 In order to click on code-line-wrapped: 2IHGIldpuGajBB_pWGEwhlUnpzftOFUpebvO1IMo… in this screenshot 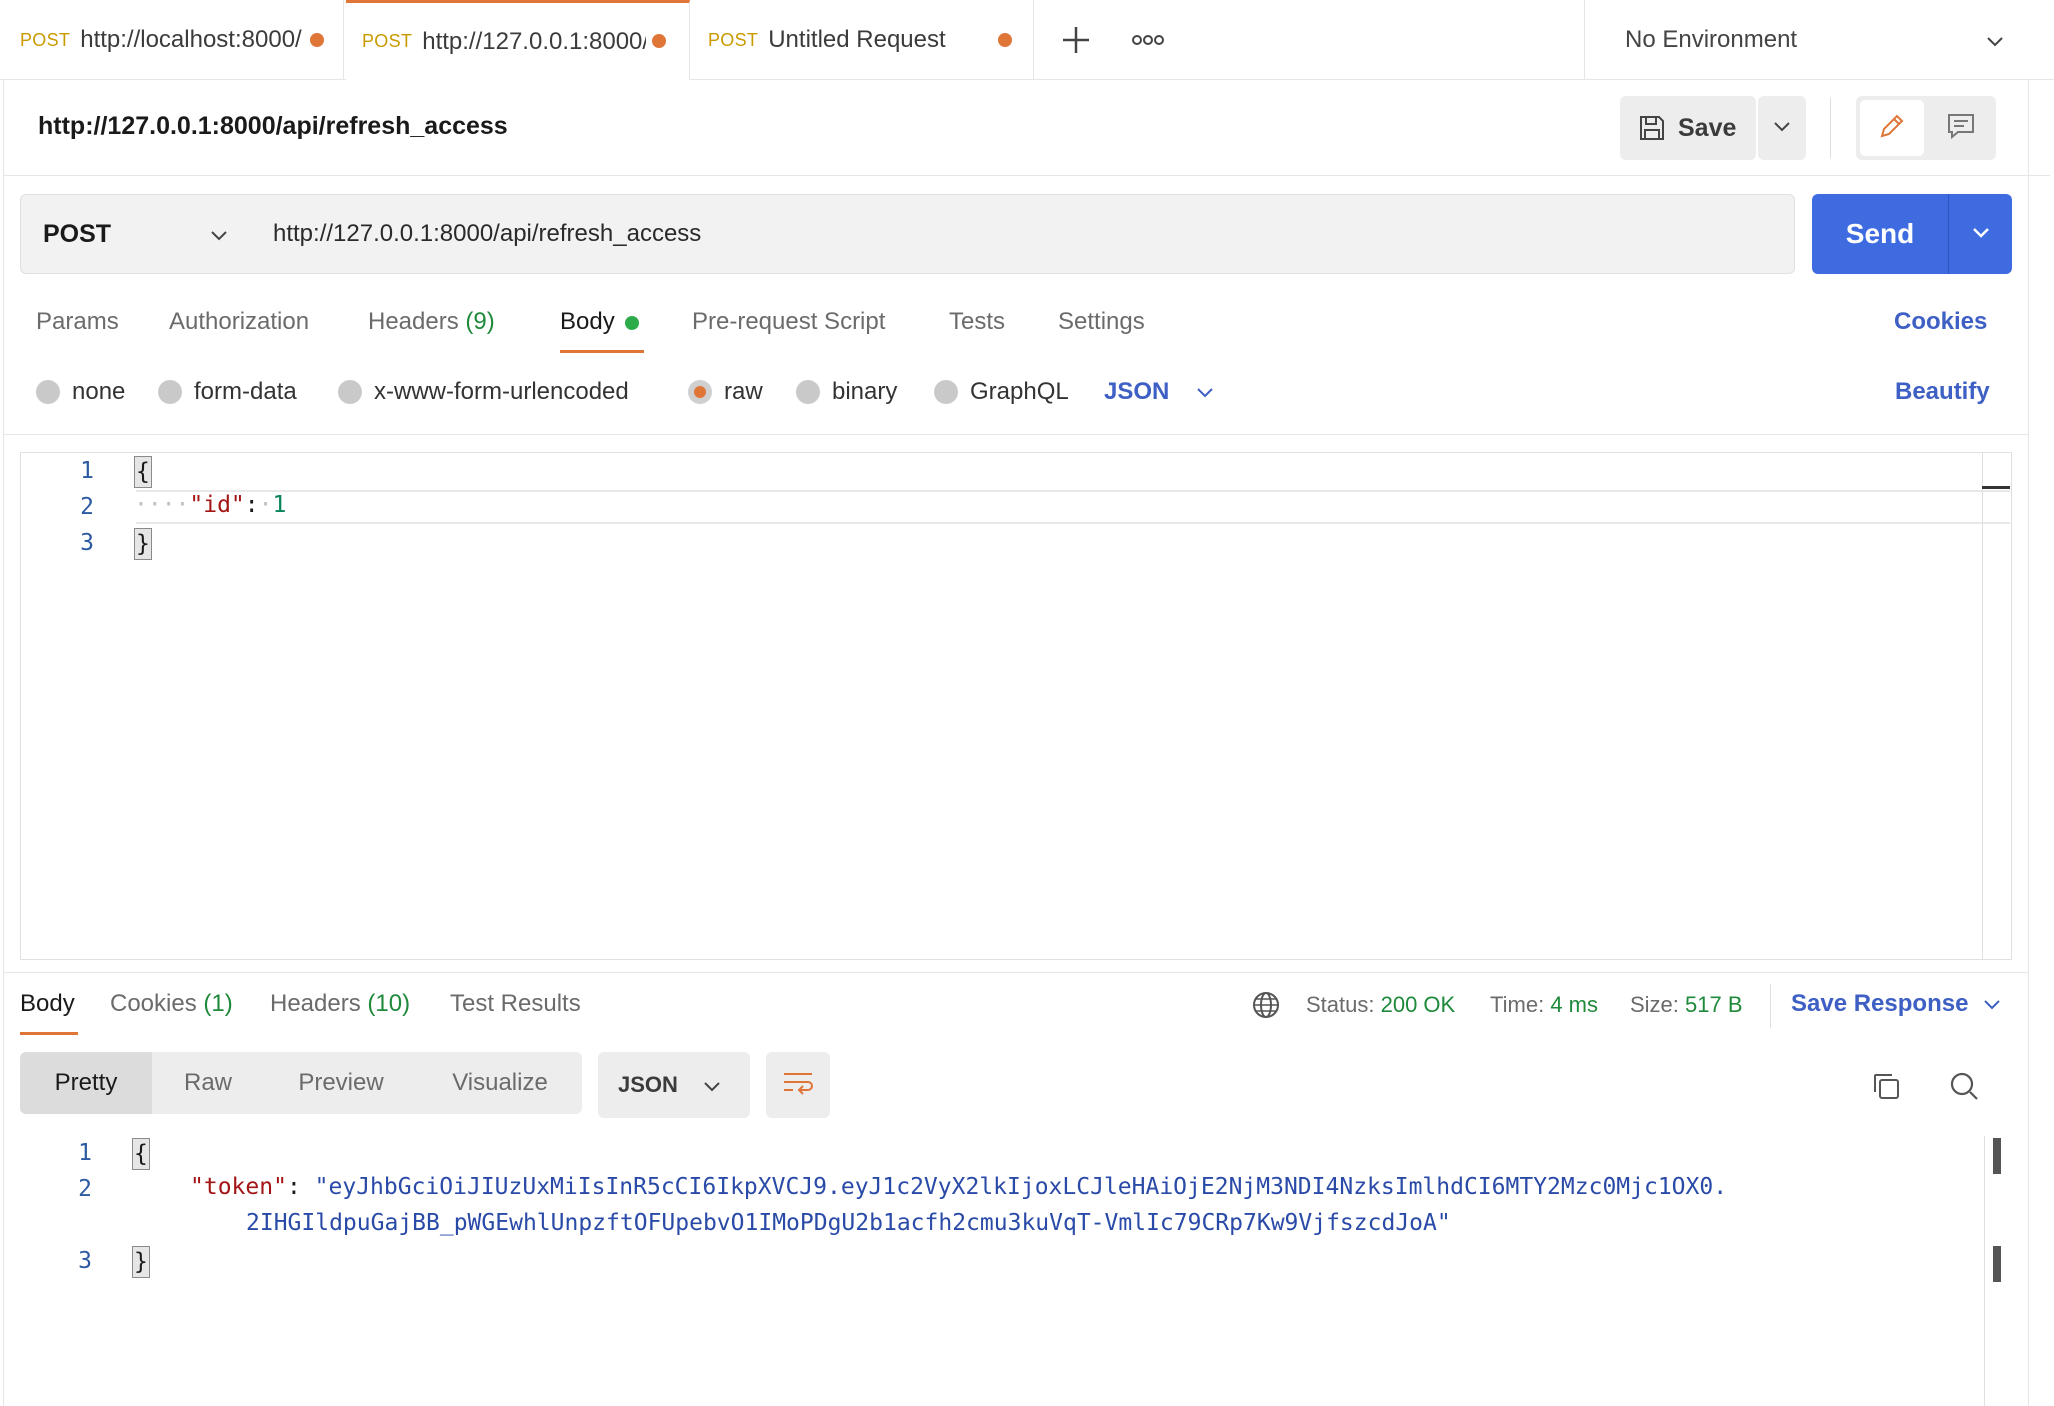, I will do `click(848, 1223)`.